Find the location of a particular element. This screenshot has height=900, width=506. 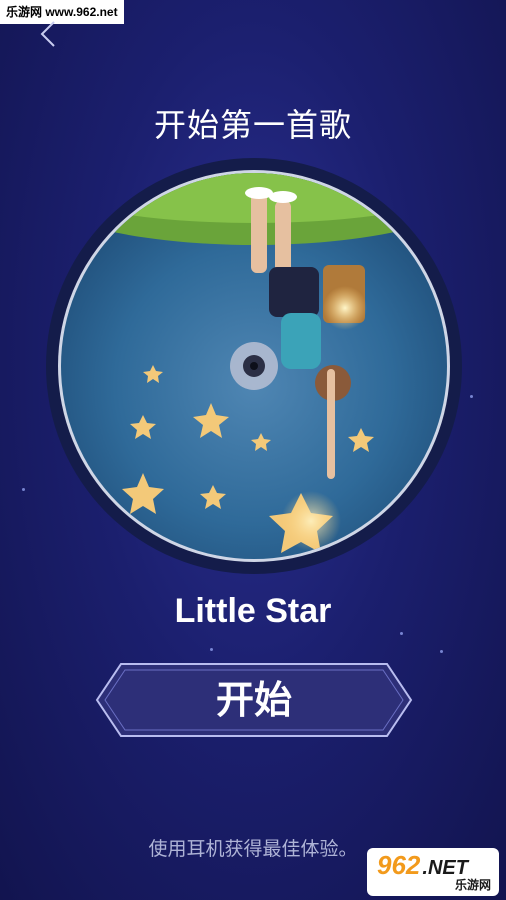

start-button: 开始 is located at coordinates (254, 700).